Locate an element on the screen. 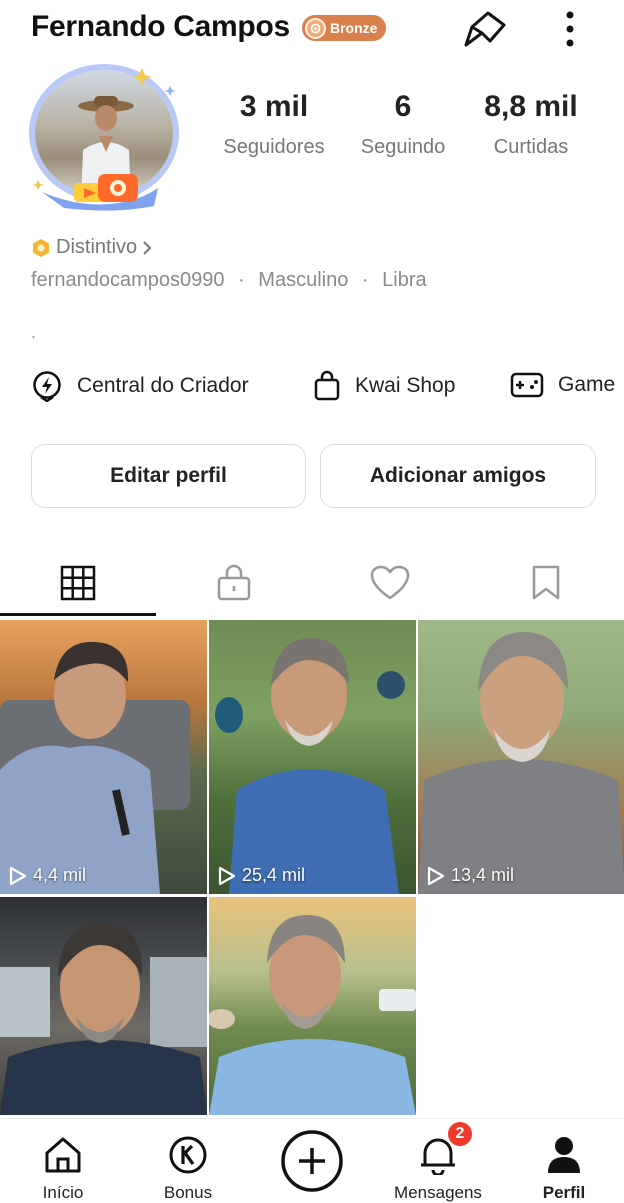 The image size is (624, 1203). view-count: 25,4 mil is located at coordinates (261, 875).